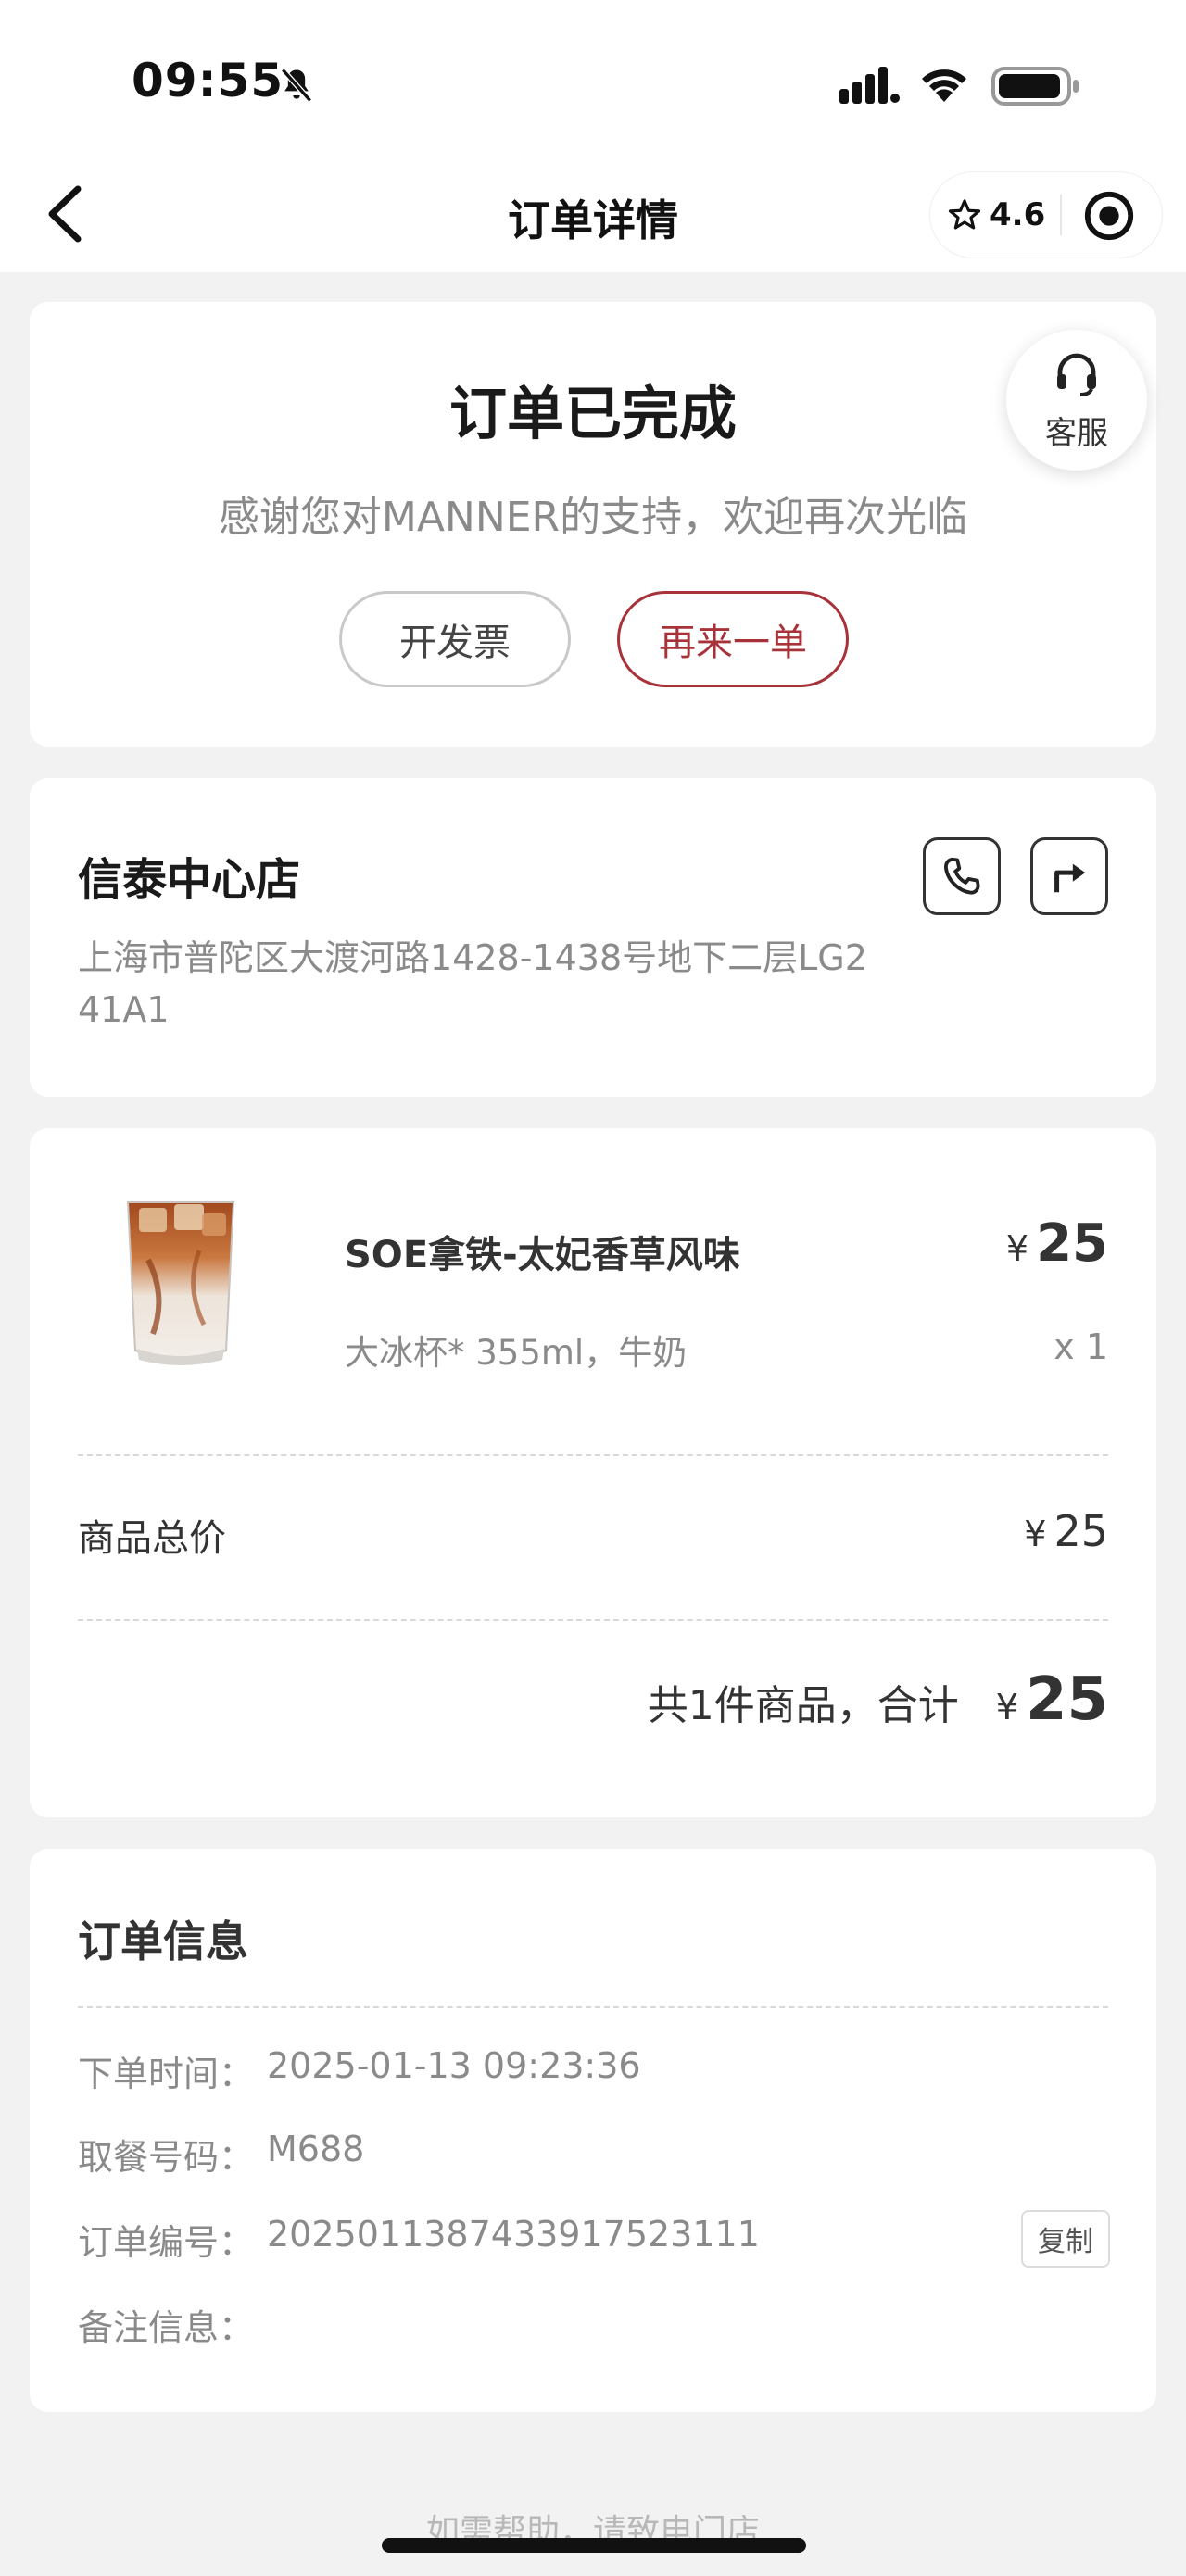 The height and width of the screenshot is (2576, 1186). I want to click on remarks-label: 备注信息：, so click(166, 2327).